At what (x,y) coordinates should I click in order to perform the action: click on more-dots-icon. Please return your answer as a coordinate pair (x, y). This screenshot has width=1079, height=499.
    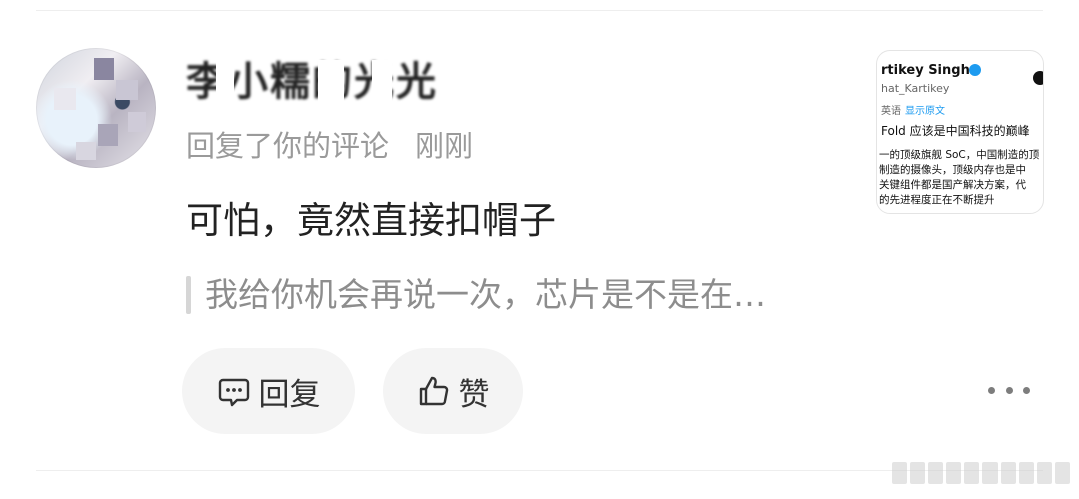
    Looking at the image, I should click on (1009, 390).